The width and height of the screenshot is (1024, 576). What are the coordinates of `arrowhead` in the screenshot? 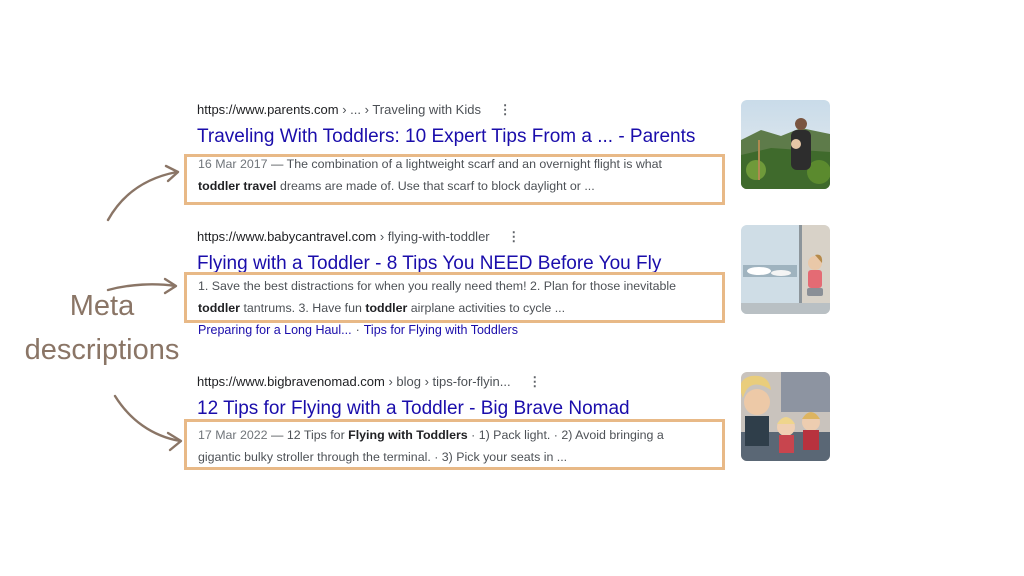 It's located at (174, 441).